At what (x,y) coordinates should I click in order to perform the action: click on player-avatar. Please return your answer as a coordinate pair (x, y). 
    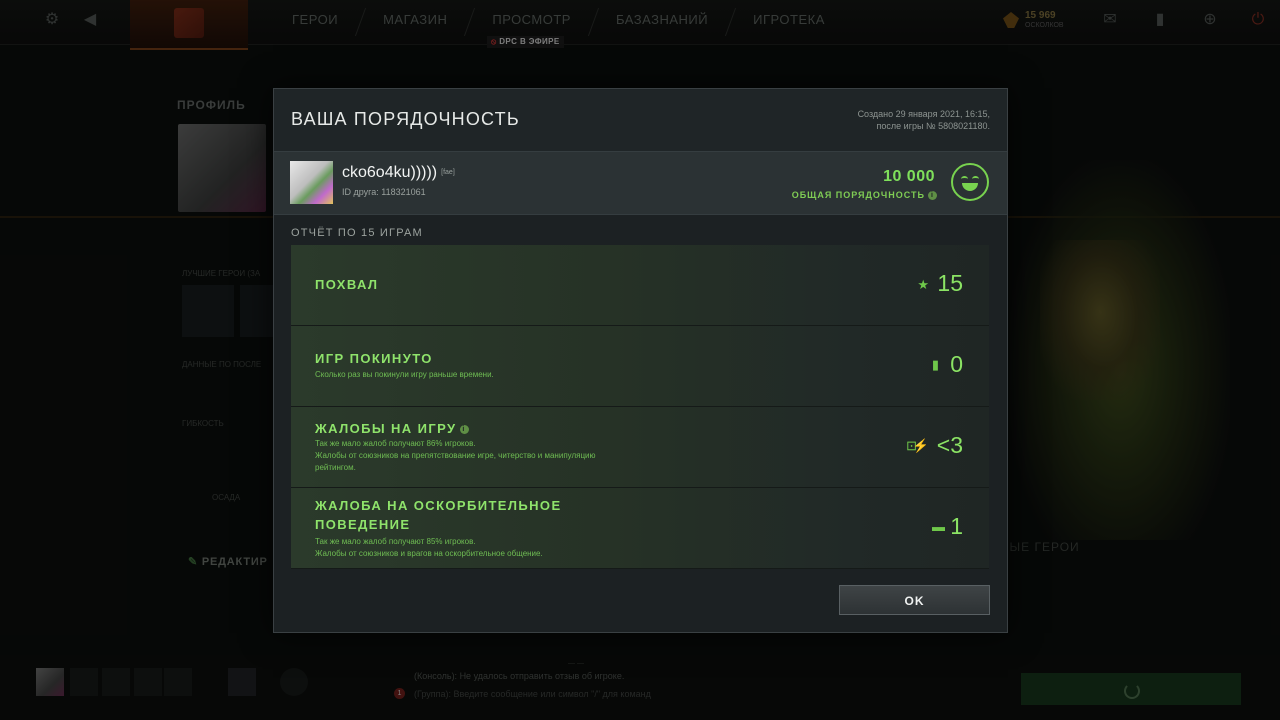
    Looking at the image, I should click on (311, 182).